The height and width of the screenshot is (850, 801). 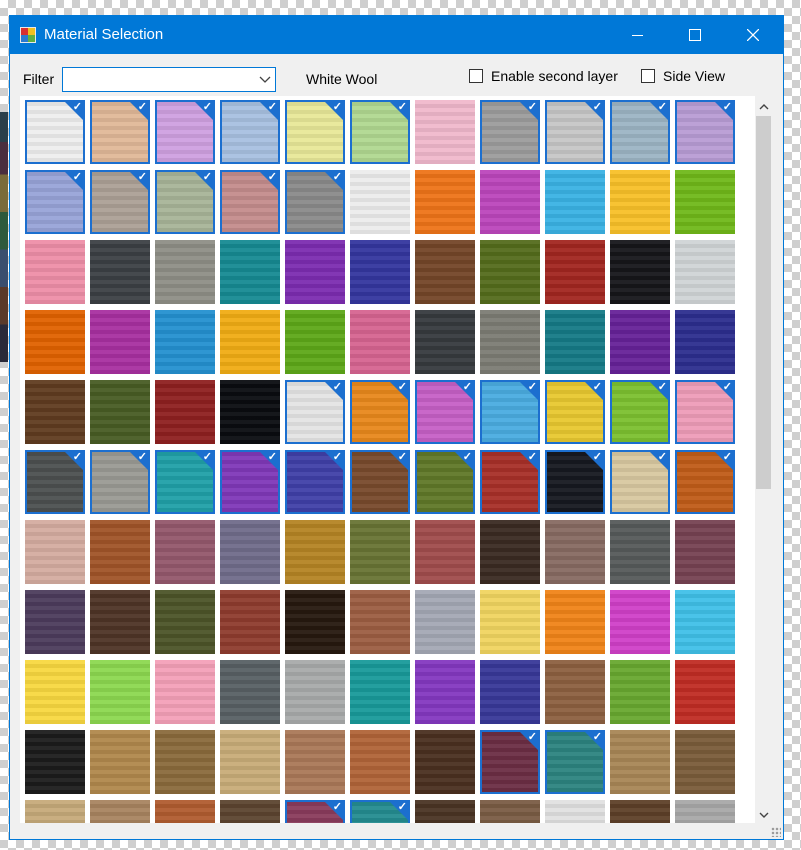 What do you see at coordinates (683, 76) in the screenshot?
I see `side-view-checkbox: Side View` at bounding box center [683, 76].